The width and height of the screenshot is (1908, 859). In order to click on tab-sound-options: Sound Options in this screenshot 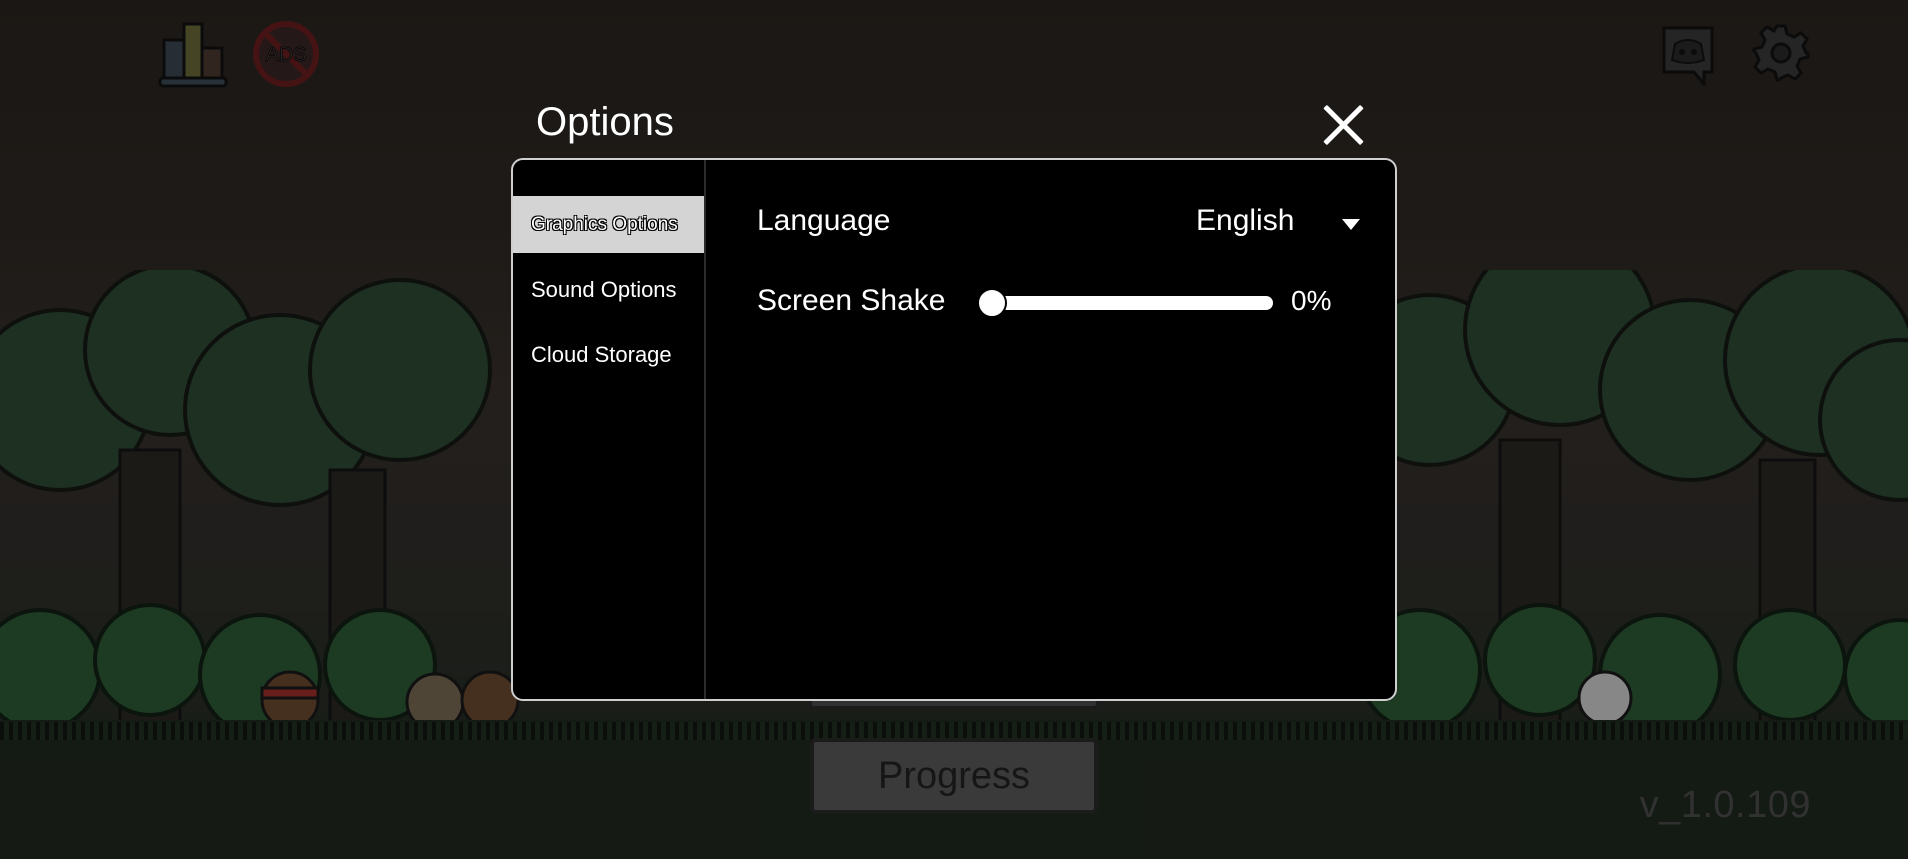, I will do `click(608, 289)`.